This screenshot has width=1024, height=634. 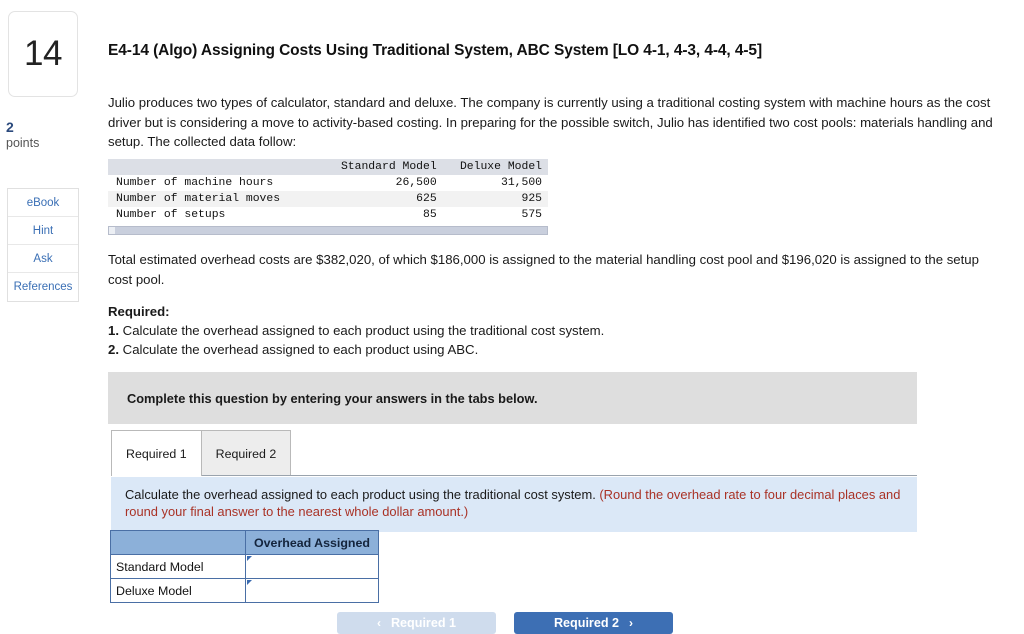 I want to click on required-item-2-number: 2., so click(x=113, y=349).